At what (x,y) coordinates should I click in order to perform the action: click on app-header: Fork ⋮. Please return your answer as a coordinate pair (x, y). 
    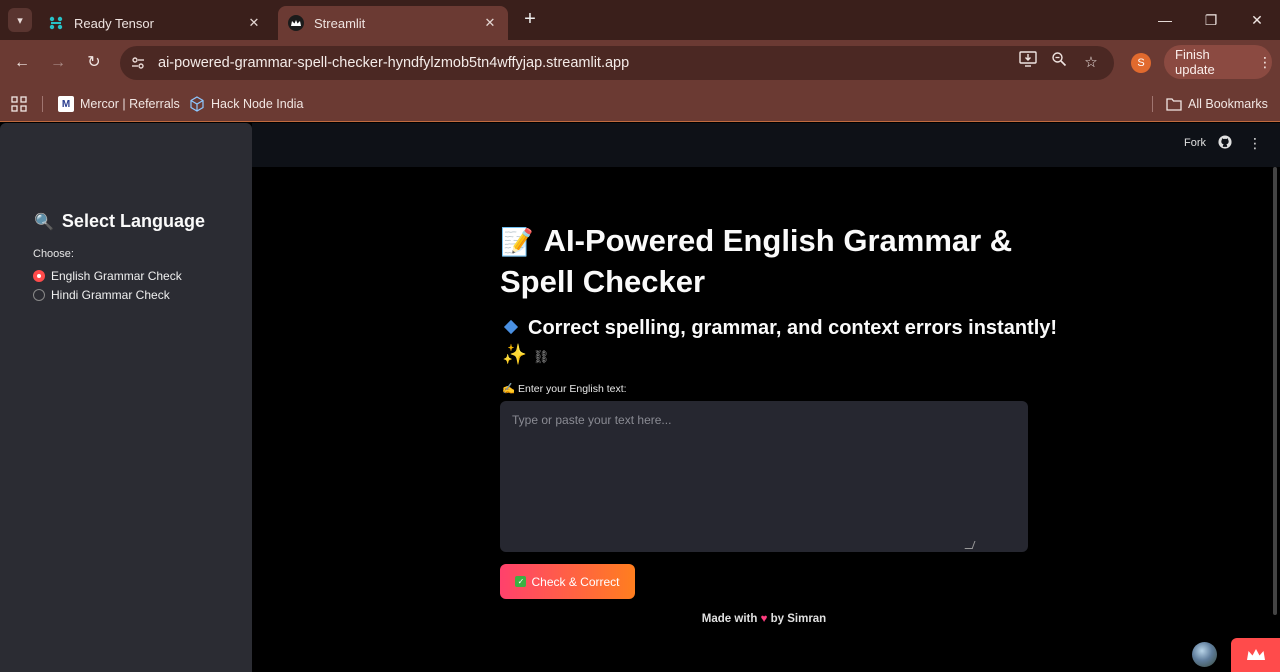
    Looking at the image, I should click on (766, 145).